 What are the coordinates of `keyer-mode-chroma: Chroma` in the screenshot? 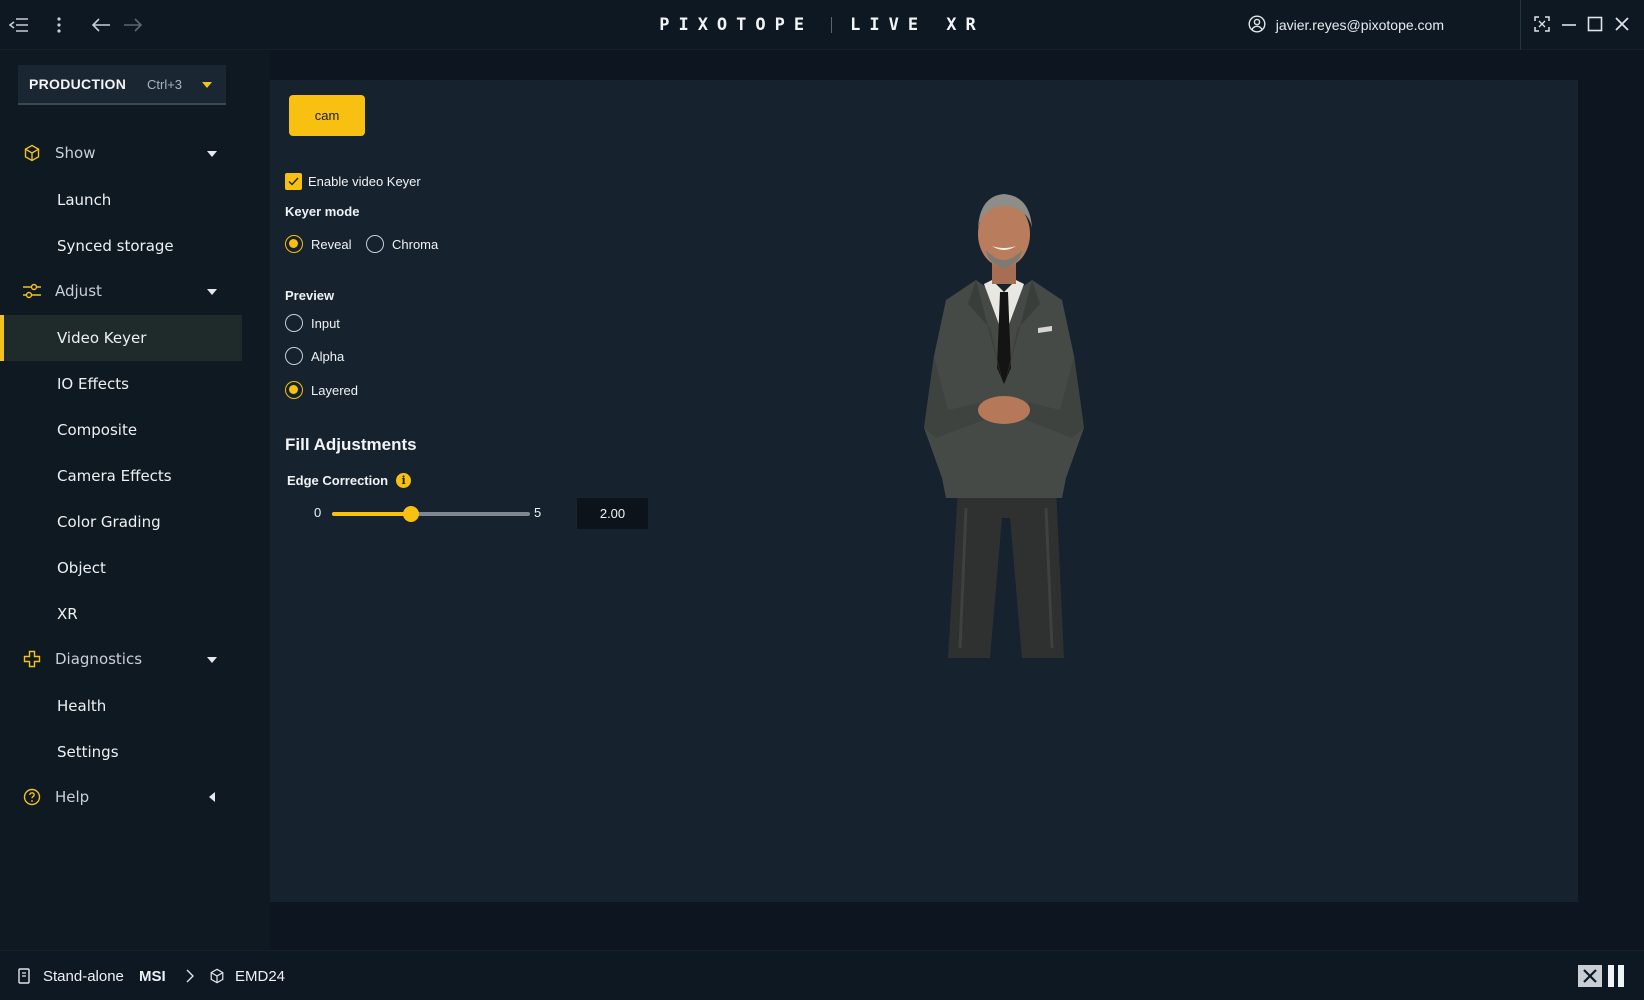 It's located at (402, 244).